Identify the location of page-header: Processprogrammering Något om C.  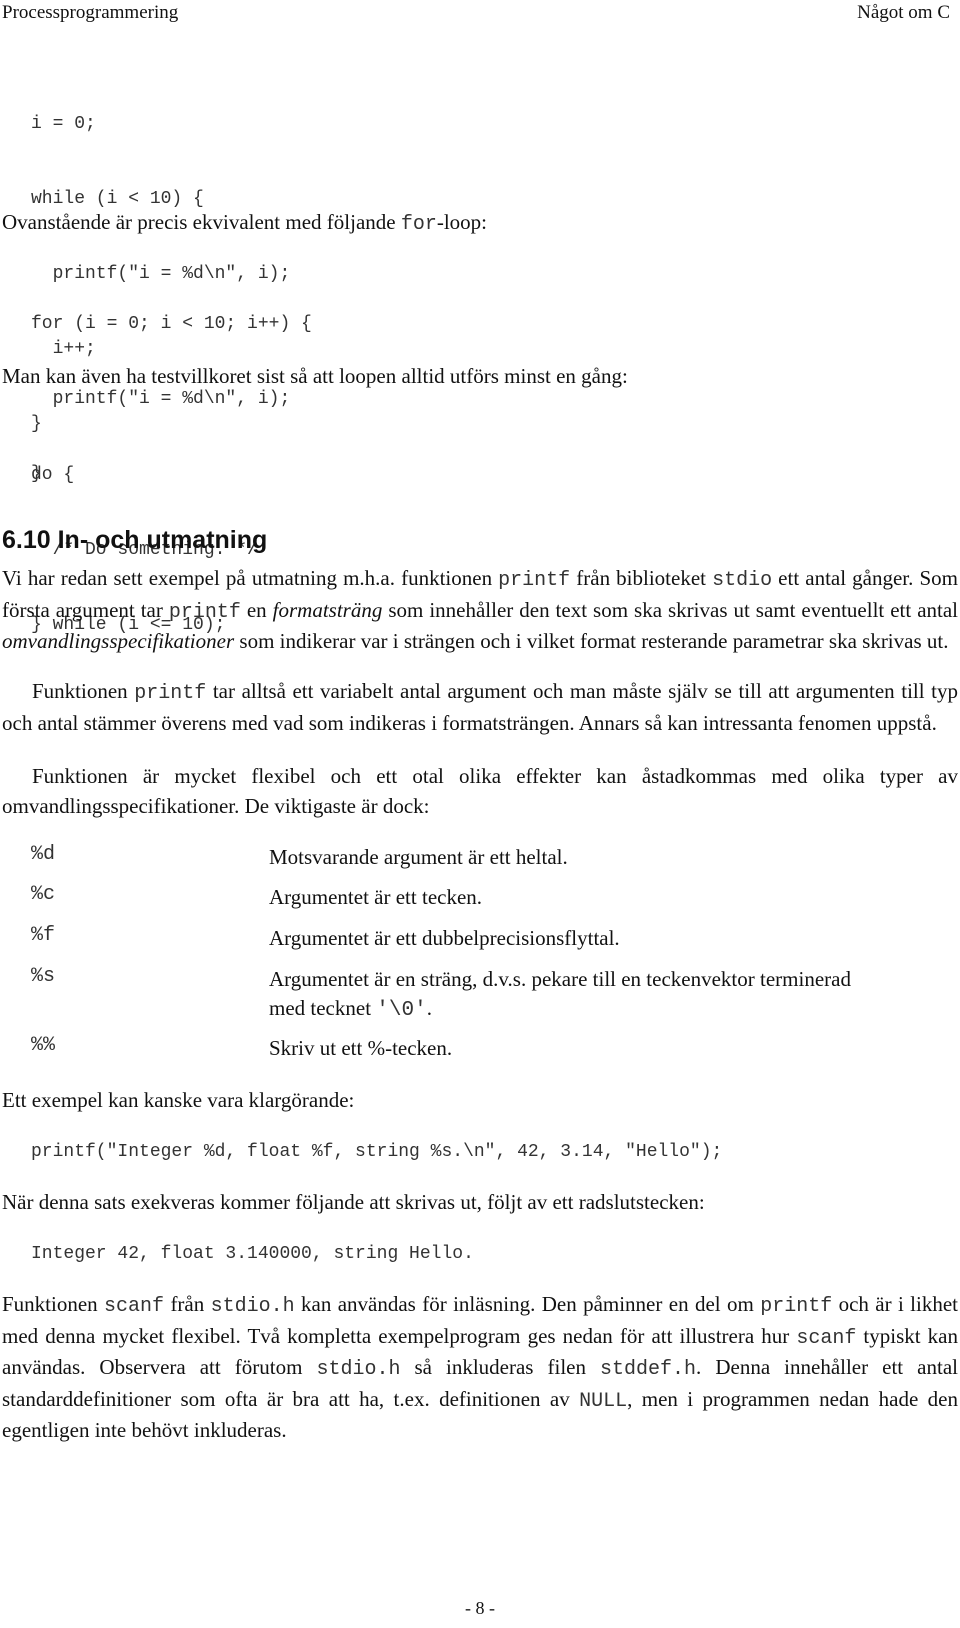
(480, 15).